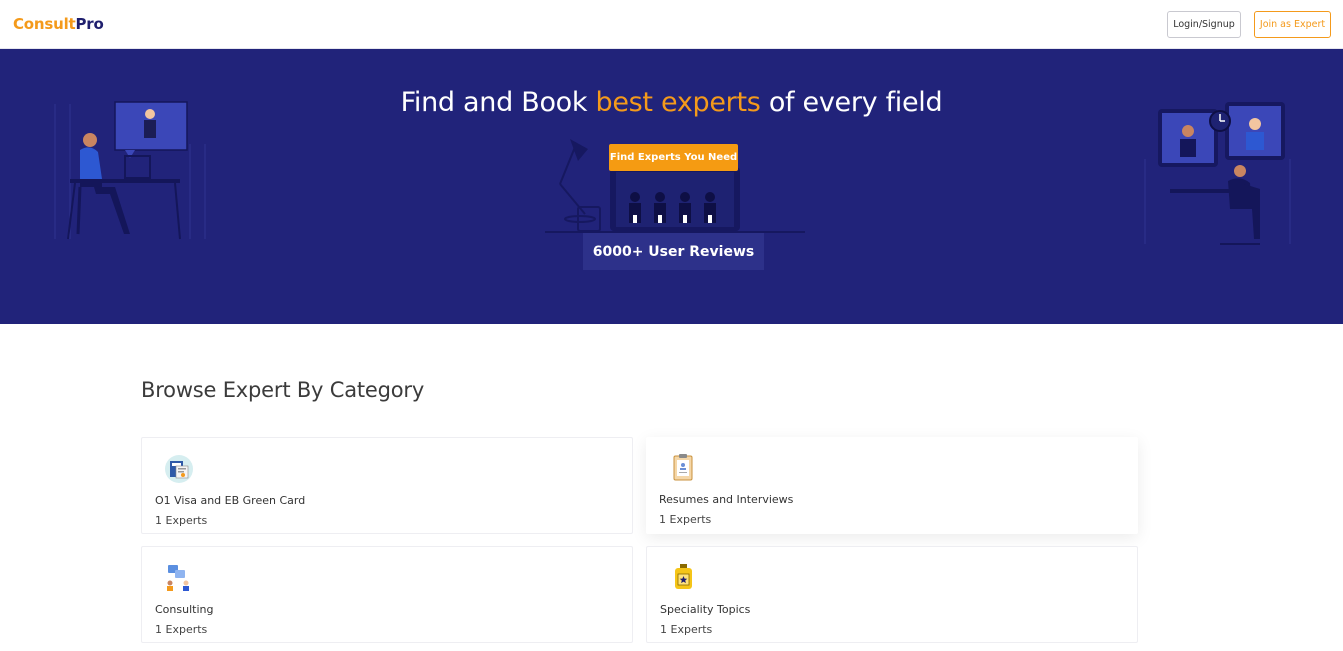  Describe the element at coordinates (283, 390) in the screenshot. I see `section-title: Browse Expert By Category` at that location.